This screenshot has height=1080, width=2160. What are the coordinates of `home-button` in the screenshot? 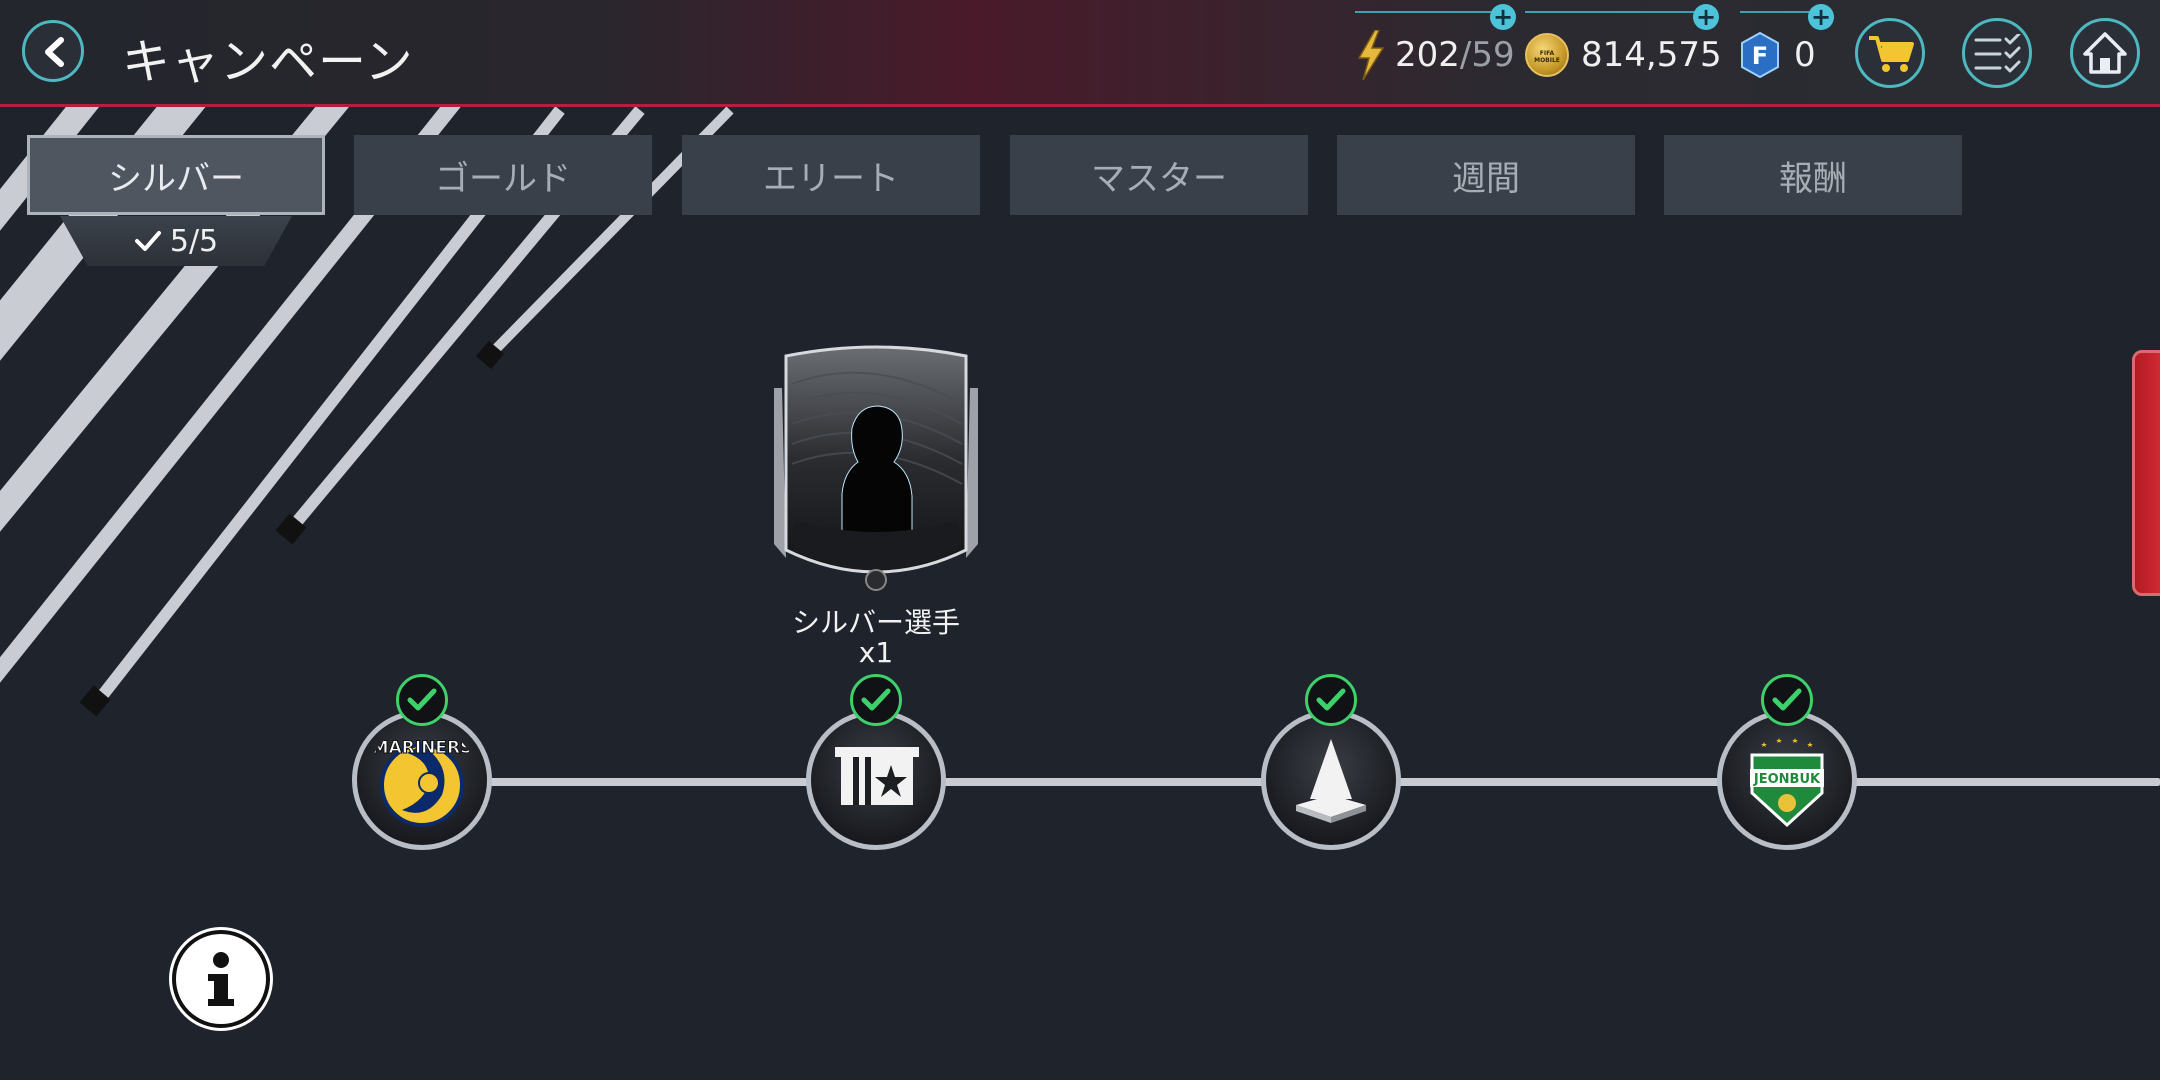 It's located at (2105, 53).